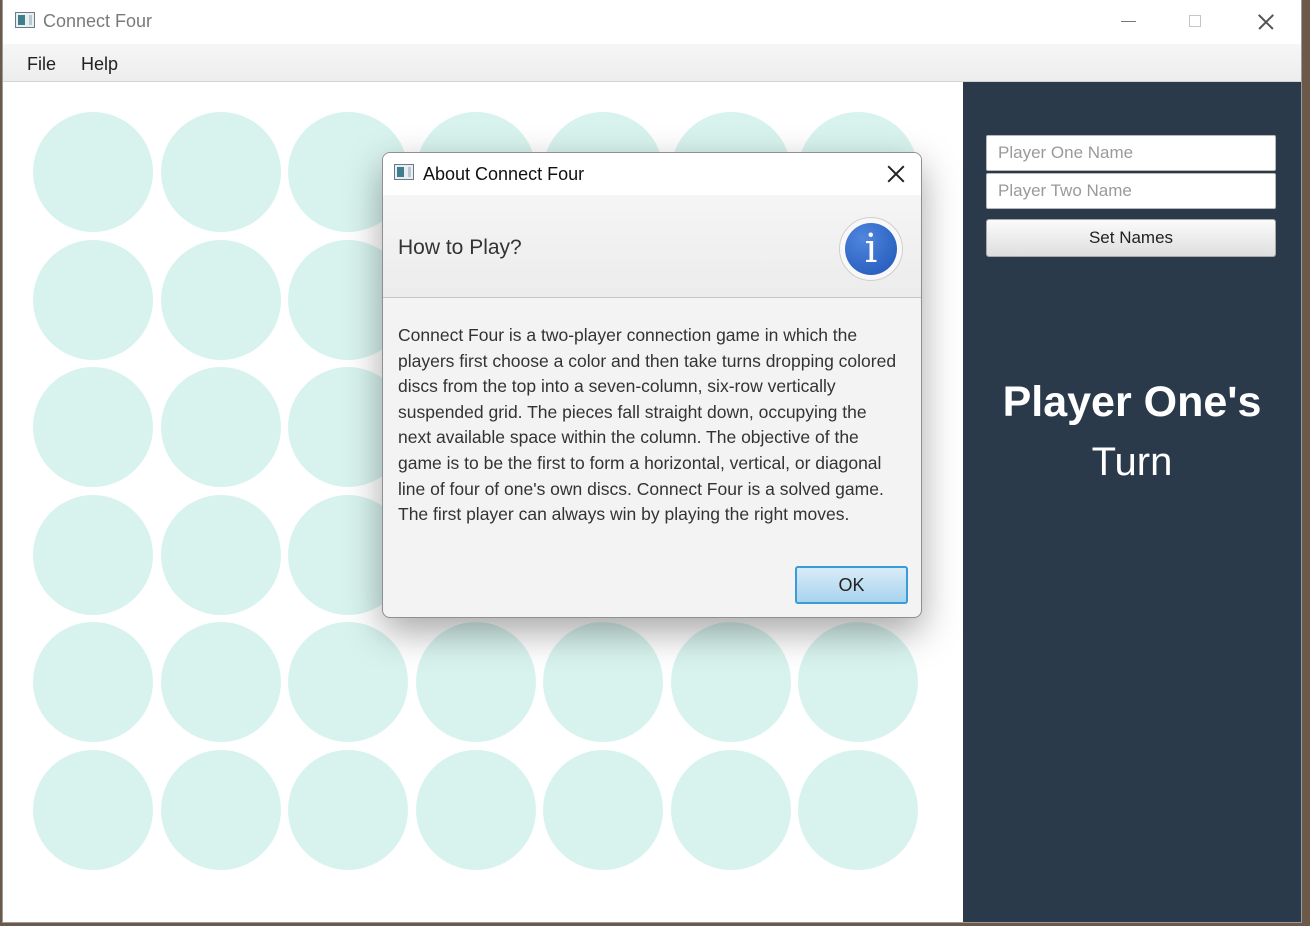 This screenshot has height=926, width=1310. I want to click on close-window-button, so click(1263, 22).